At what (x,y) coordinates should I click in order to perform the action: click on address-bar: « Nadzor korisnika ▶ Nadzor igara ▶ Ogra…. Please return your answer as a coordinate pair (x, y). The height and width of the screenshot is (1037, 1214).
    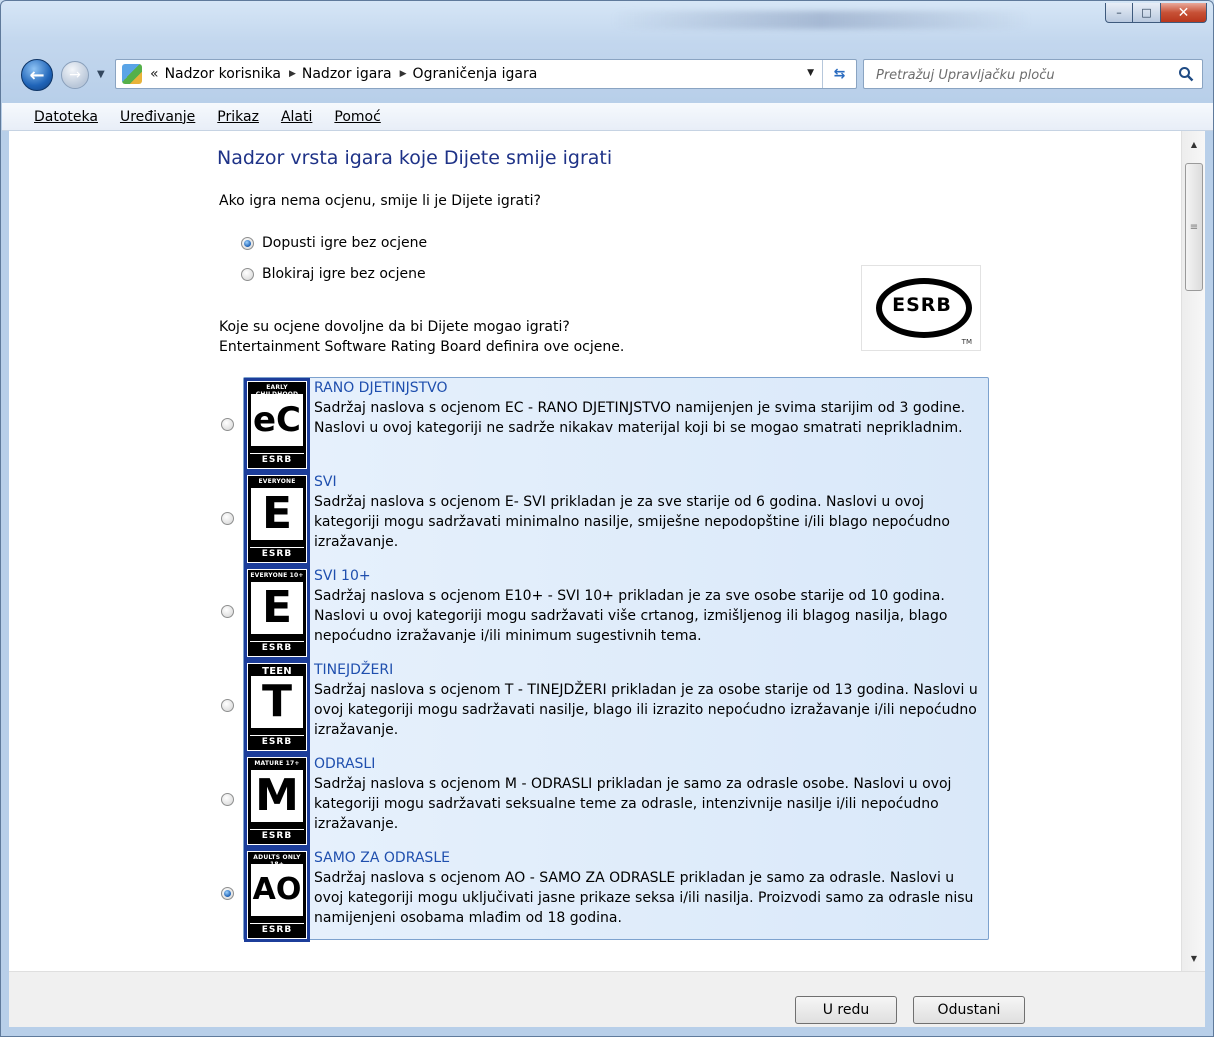
    Looking at the image, I should click on (486, 74).